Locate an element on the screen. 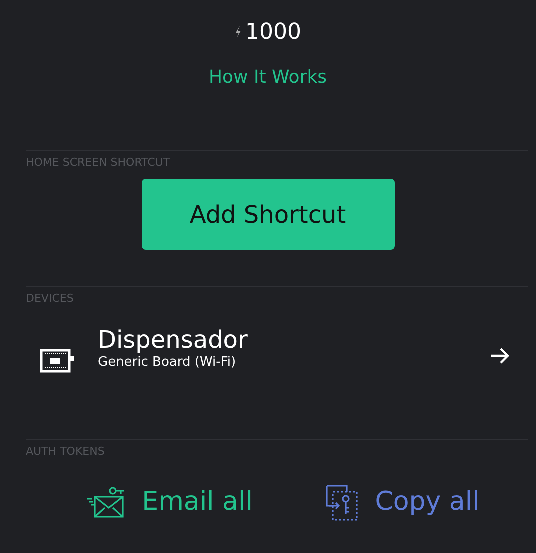 The width and height of the screenshot is (536, 553). energy-amount: 1000 is located at coordinates (274, 32).